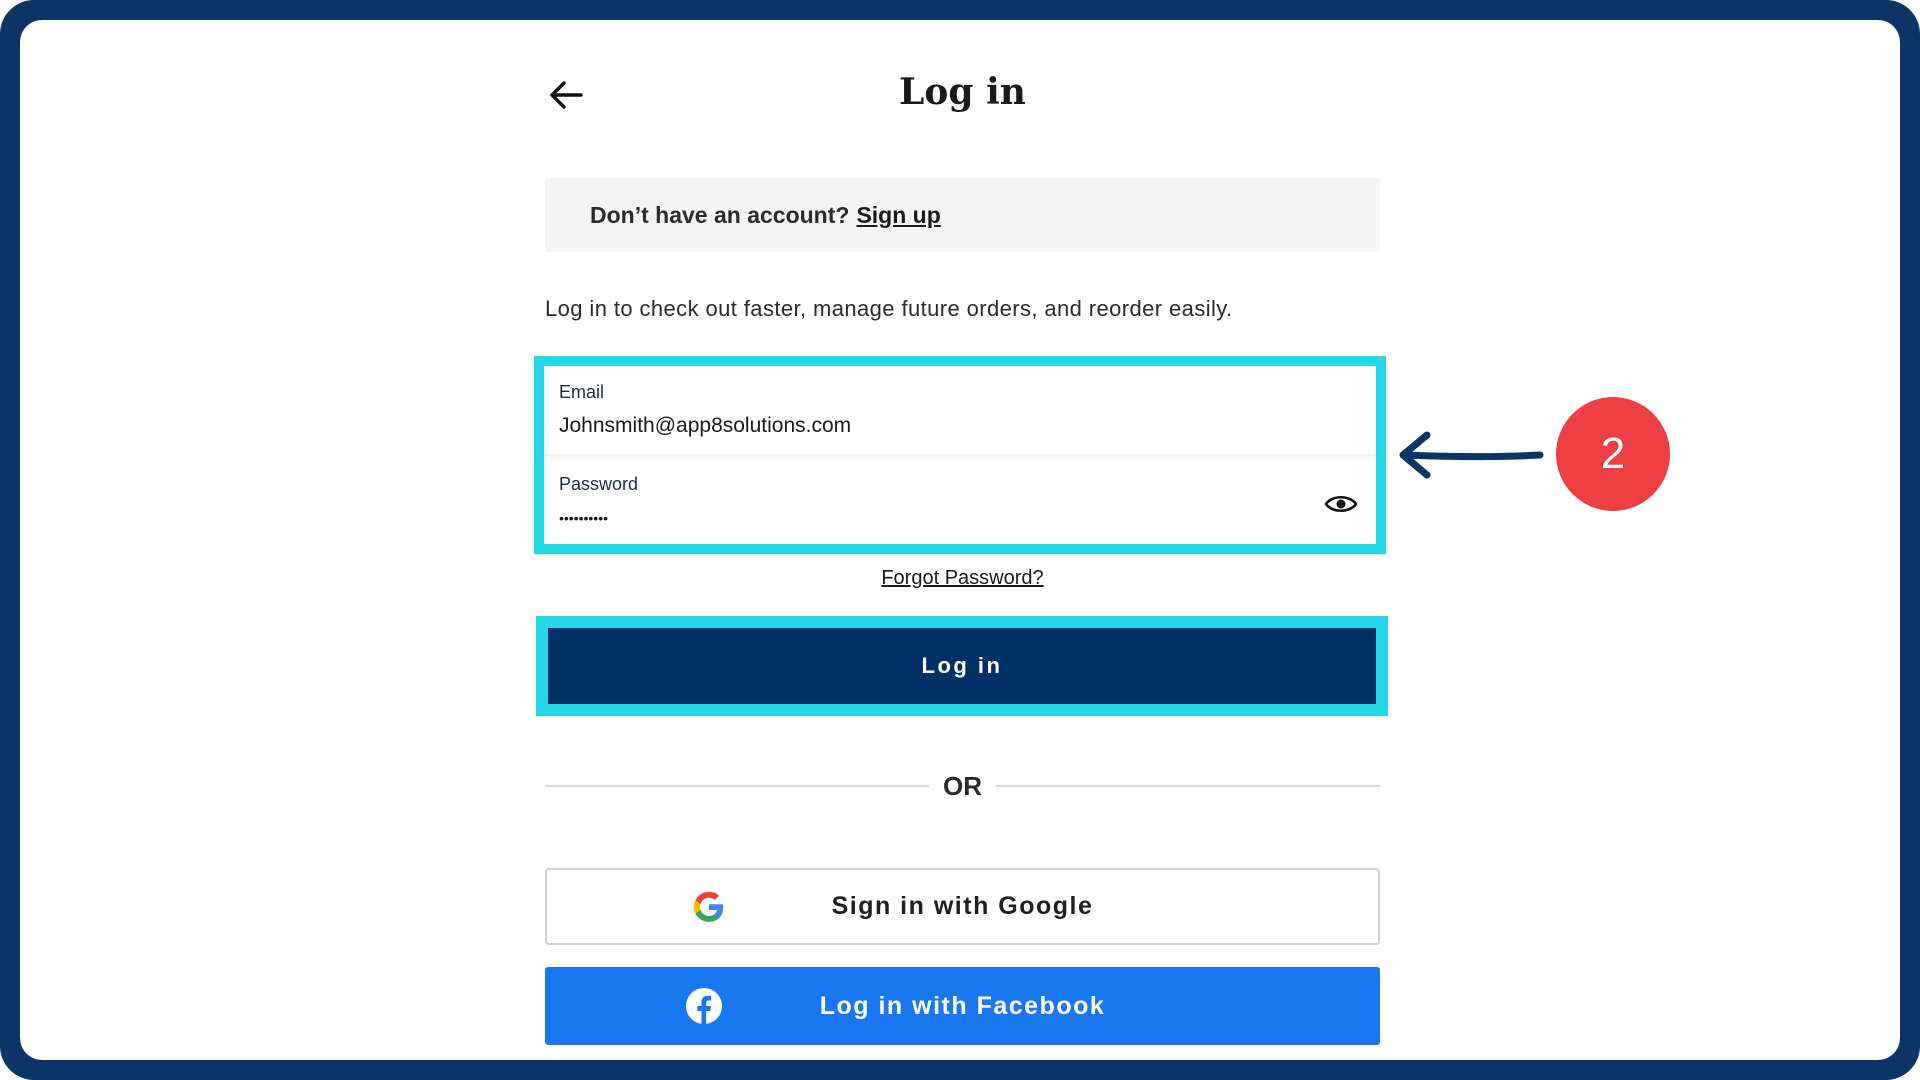  What do you see at coordinates (960, 410) in the screenshot?
I see `email-field: Email` at bounding box center [960, 410].